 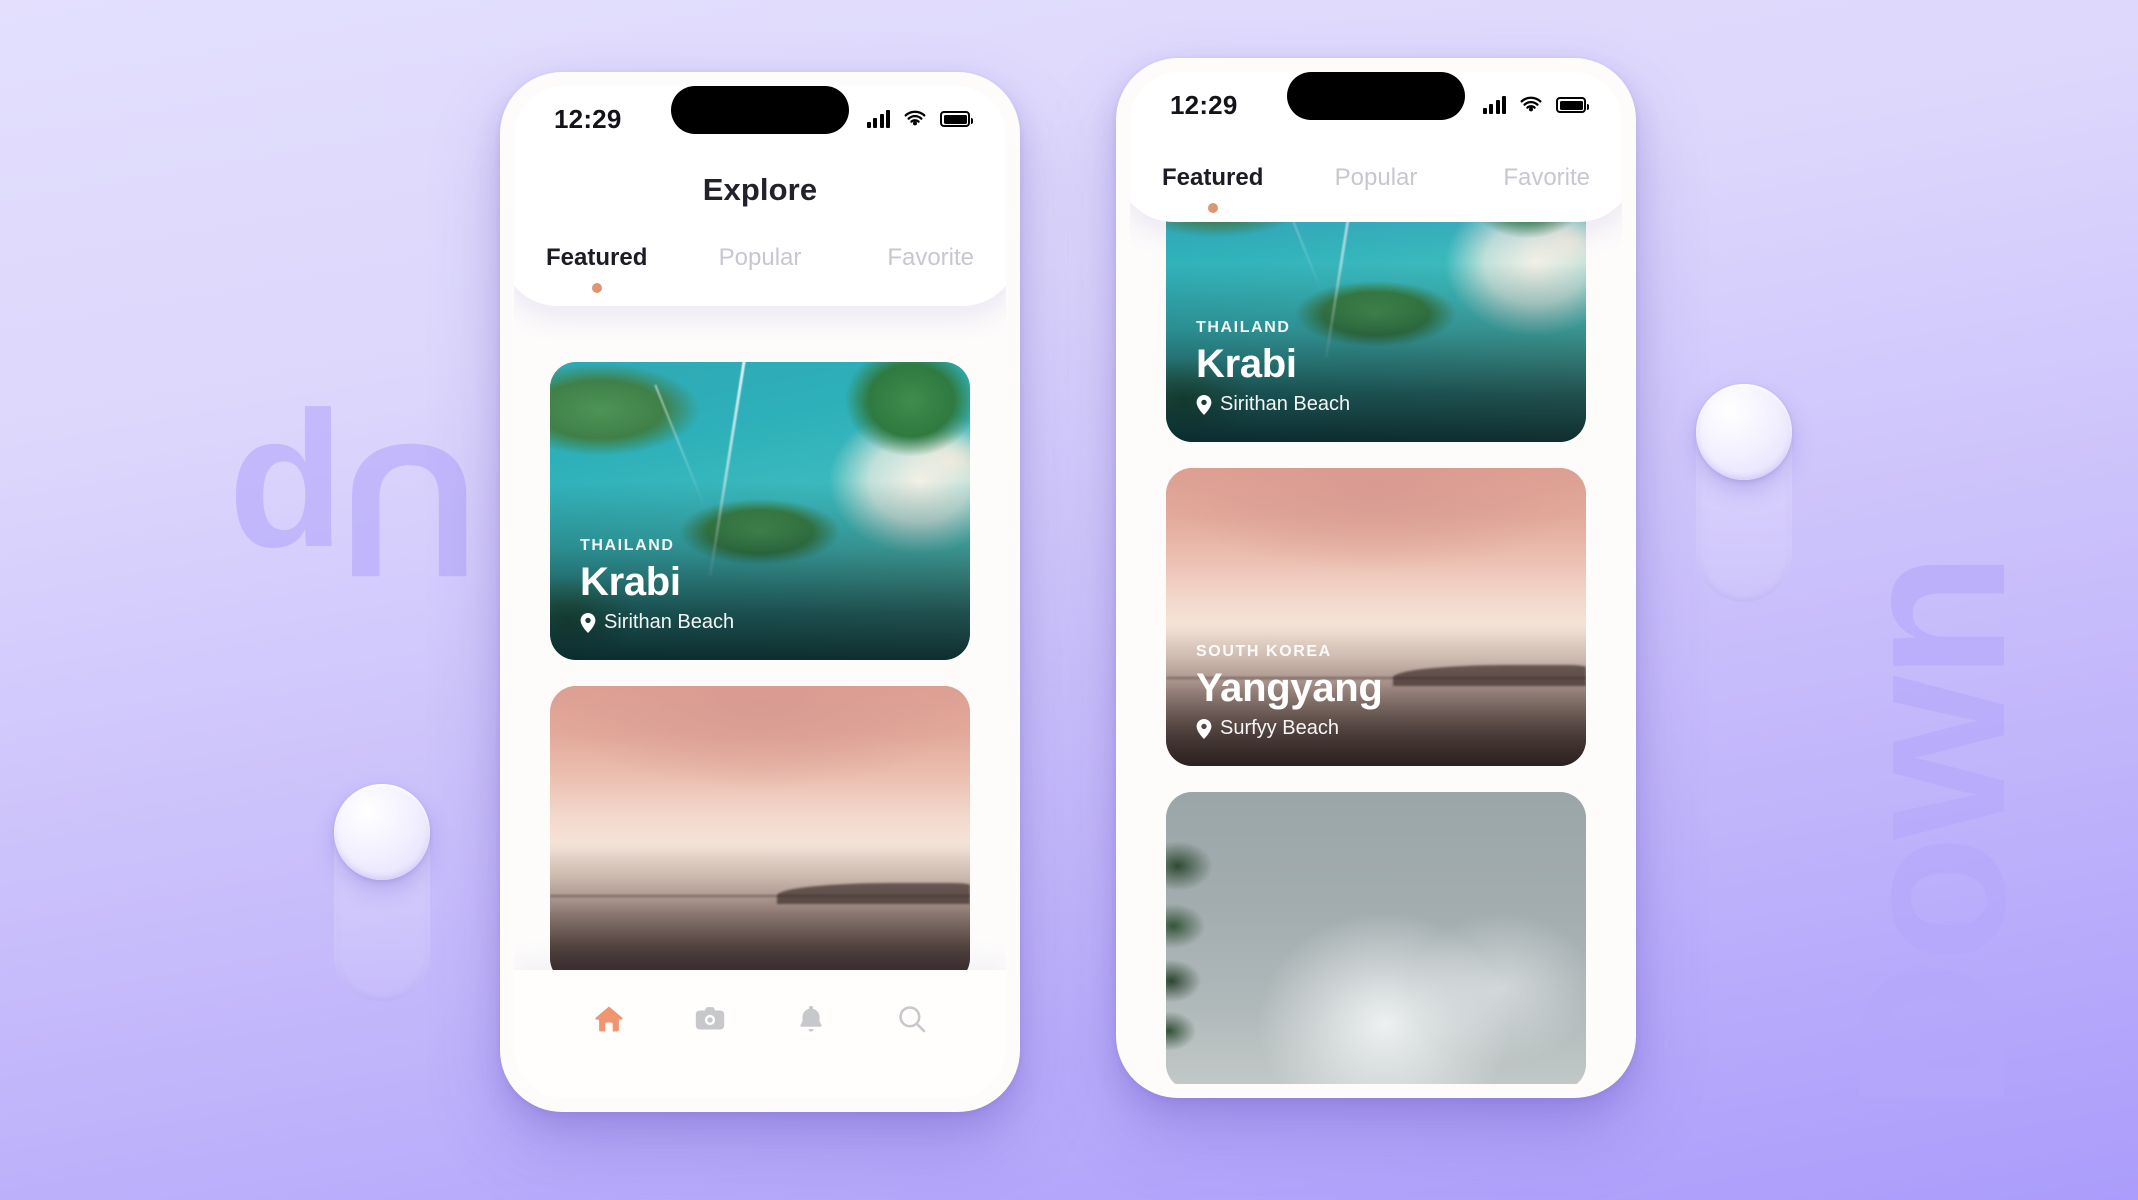 I want to click on app-header: 12:29 Explore Featured Popular Favorite, so click(x=760, y=196).